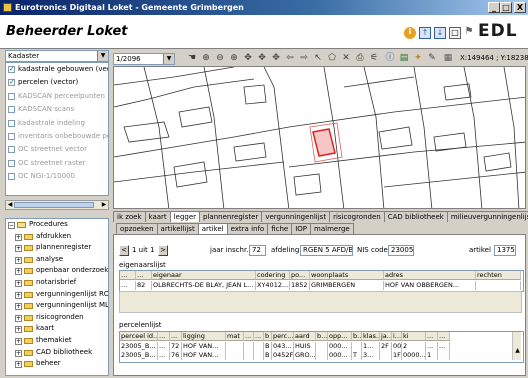  Describe the element at coordinates (273, 275) in the screenshot. I see `column-header: codering` at that location.